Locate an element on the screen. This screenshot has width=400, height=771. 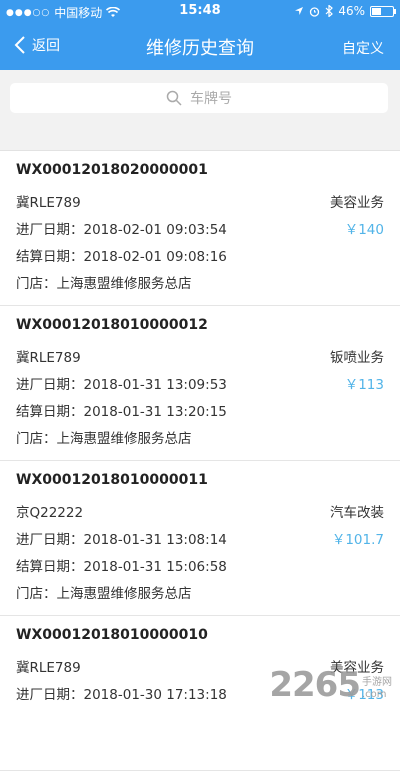
status-right: 46% is located at coordinates (344, 11).